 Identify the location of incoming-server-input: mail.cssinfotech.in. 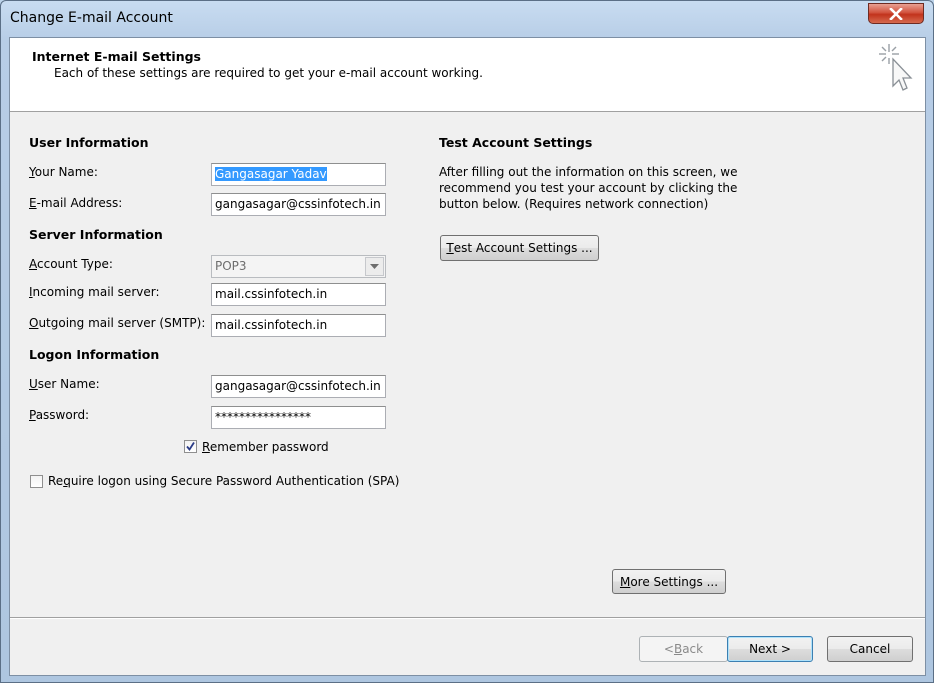
(298, 294).